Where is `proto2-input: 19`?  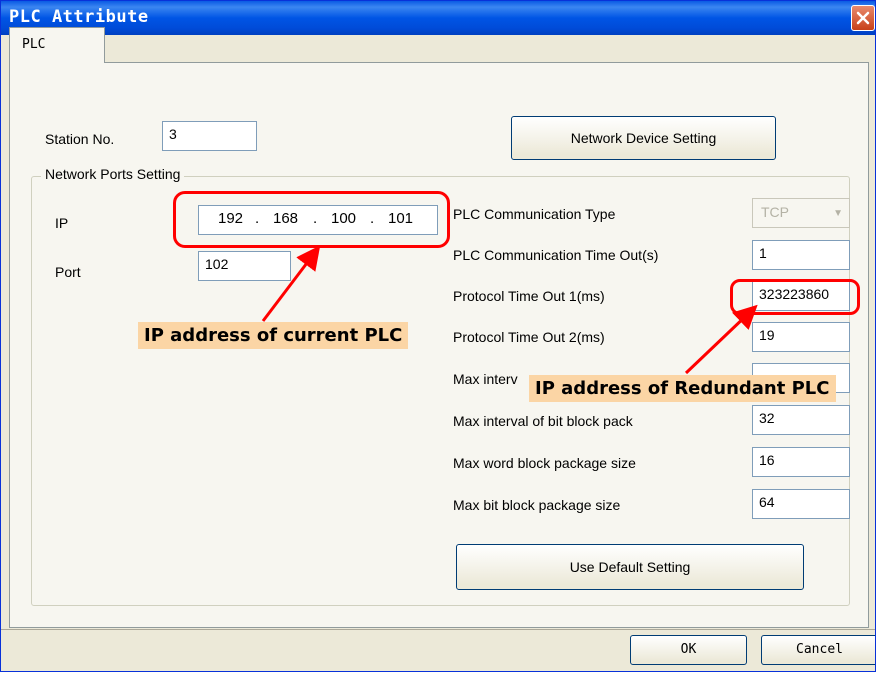 proto2-input: 19 is located at coordinates (801, 337).